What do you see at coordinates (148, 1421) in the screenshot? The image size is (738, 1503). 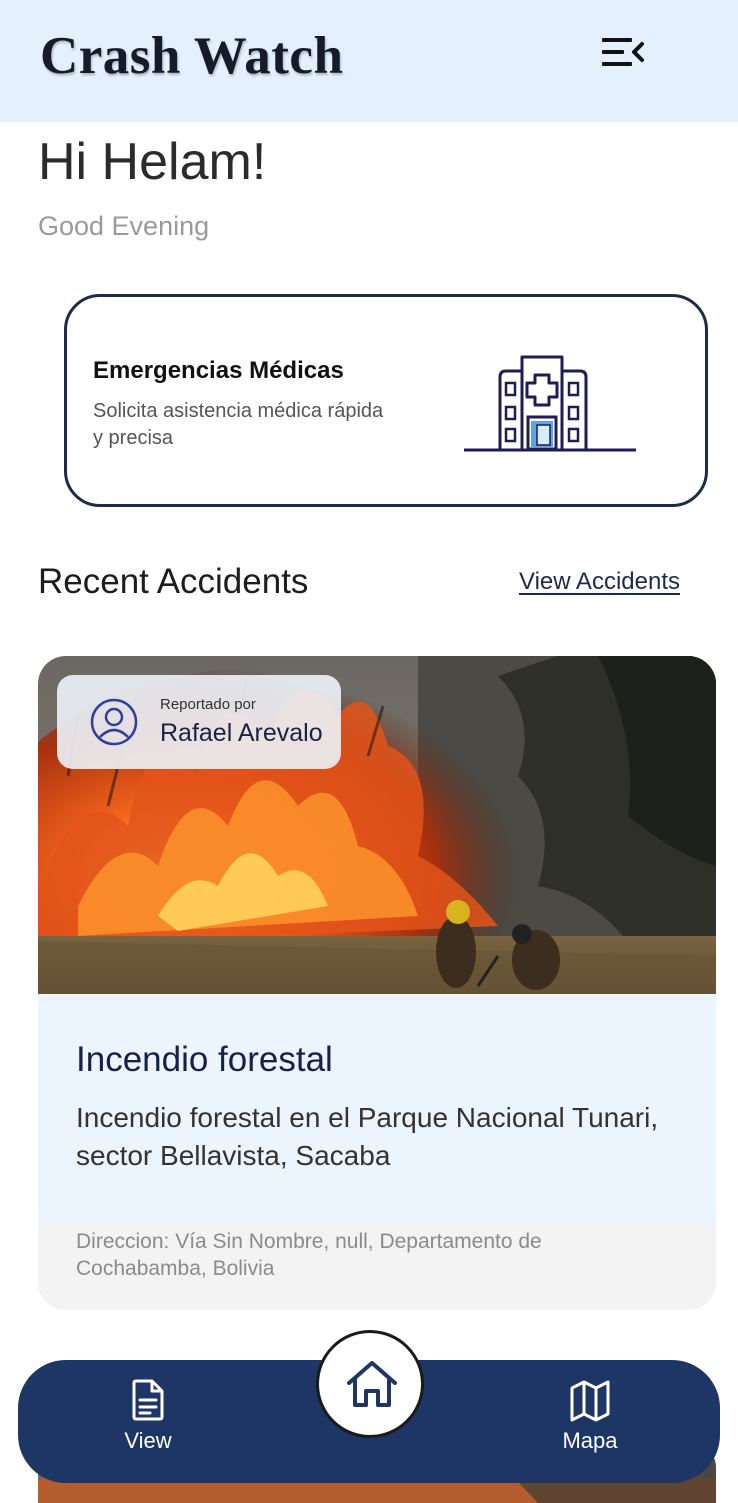 I see `nav-view: View` at bounding box center [148, 1421].